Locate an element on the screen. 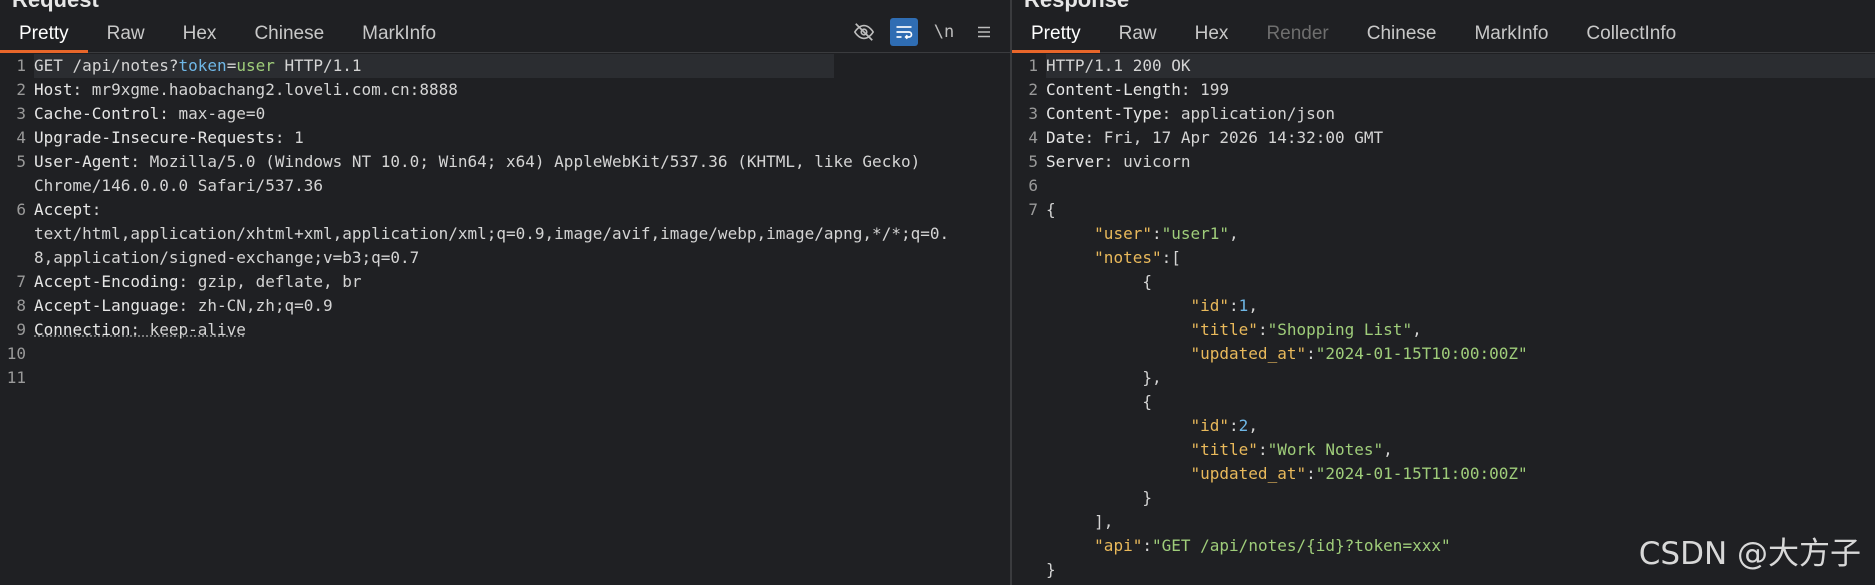  code-line: 4 Upgrade-Insecure-Requests: 1 is located at coordinates (505, 138).